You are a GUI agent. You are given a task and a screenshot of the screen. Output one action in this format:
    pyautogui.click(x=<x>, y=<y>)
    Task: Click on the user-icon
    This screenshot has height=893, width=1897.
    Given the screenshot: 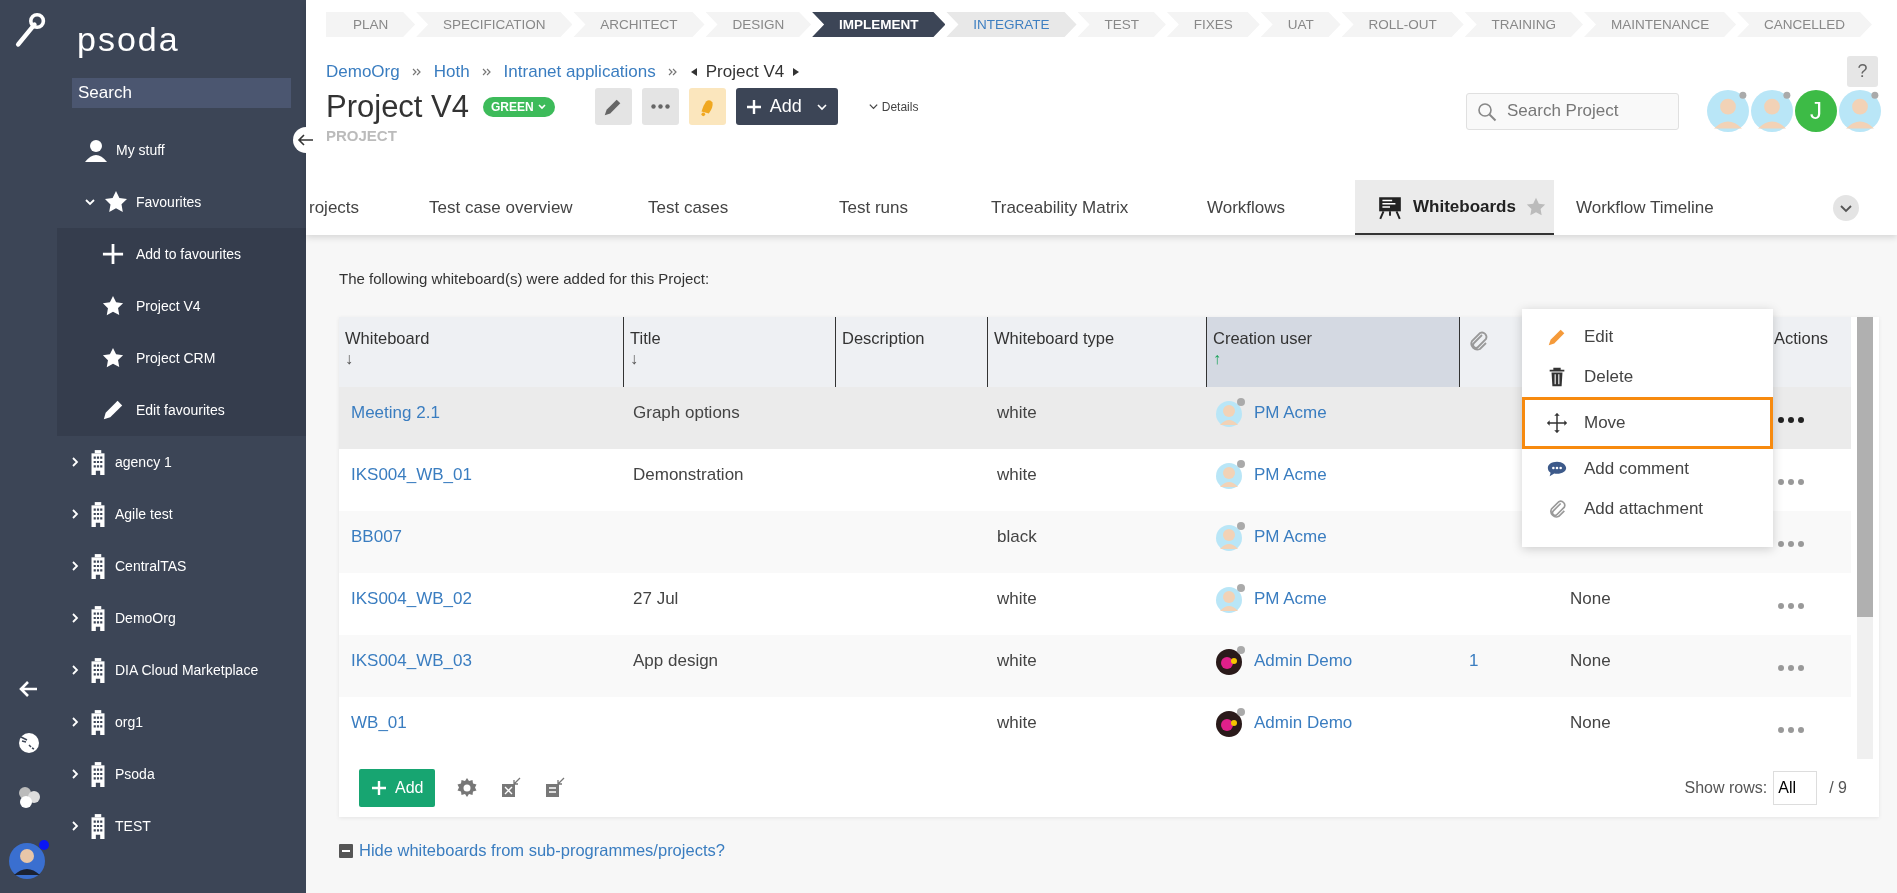 What is the action you would take?
    pyautogui.click(x=96, y=150)
    